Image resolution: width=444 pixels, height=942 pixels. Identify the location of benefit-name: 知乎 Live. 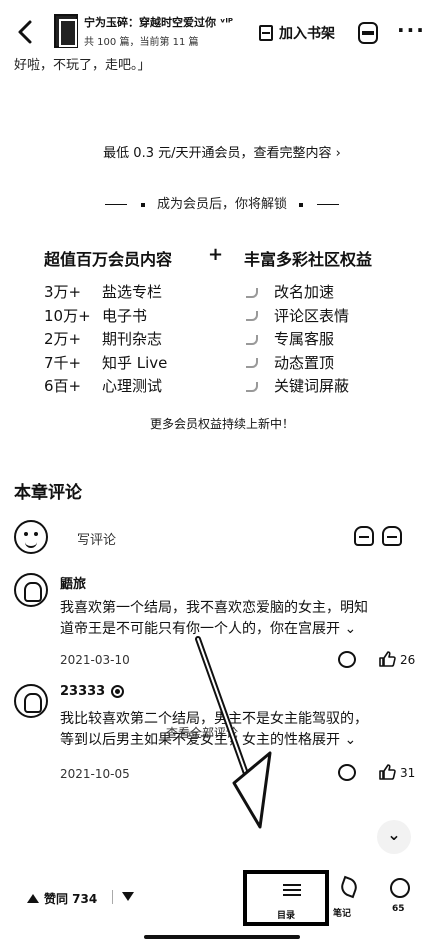
(135, 362).